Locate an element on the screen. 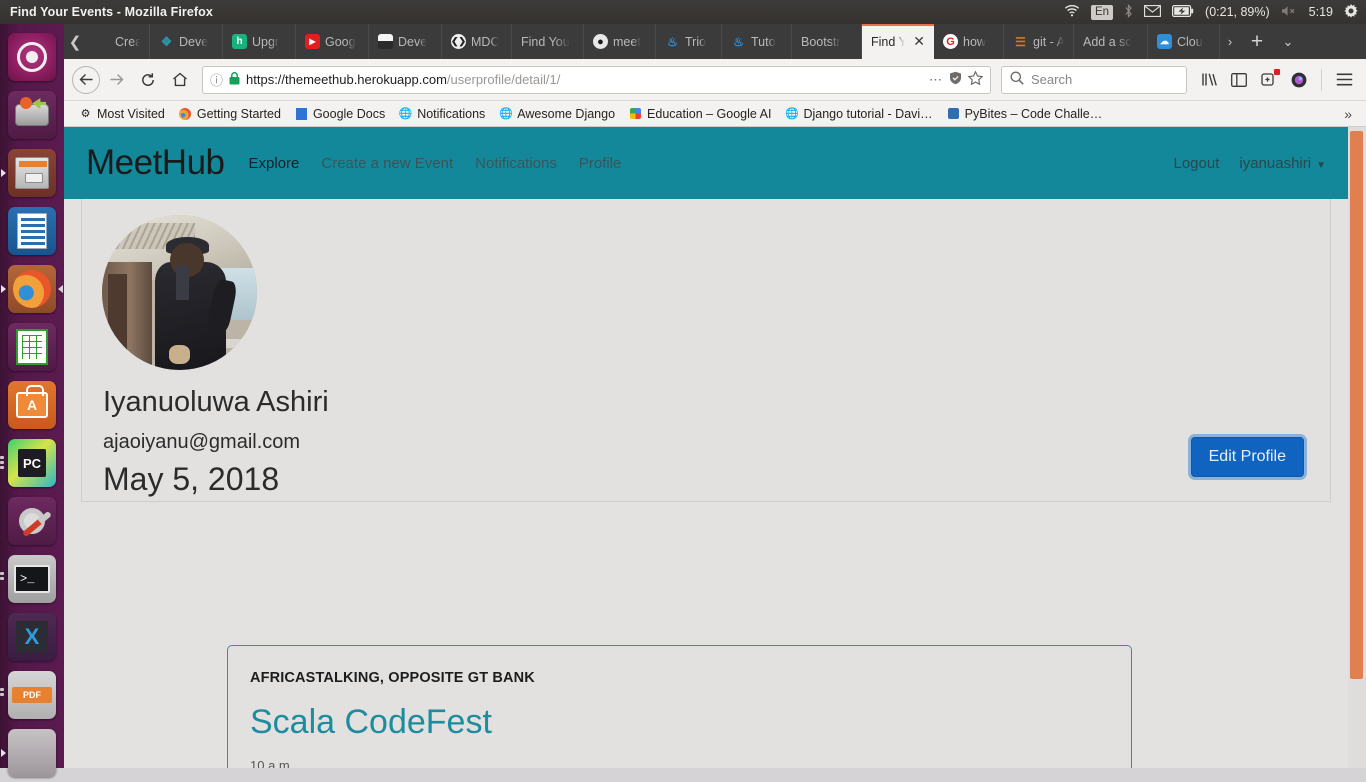 The image size is (1366, 782). user-menu: iyanuashiri ▼ is located at coordinates (1282, 163).